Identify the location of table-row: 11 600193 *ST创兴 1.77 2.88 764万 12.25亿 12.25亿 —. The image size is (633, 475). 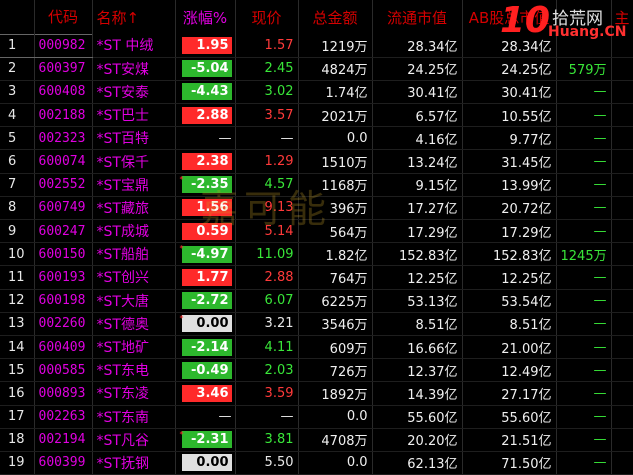
(316, 277).